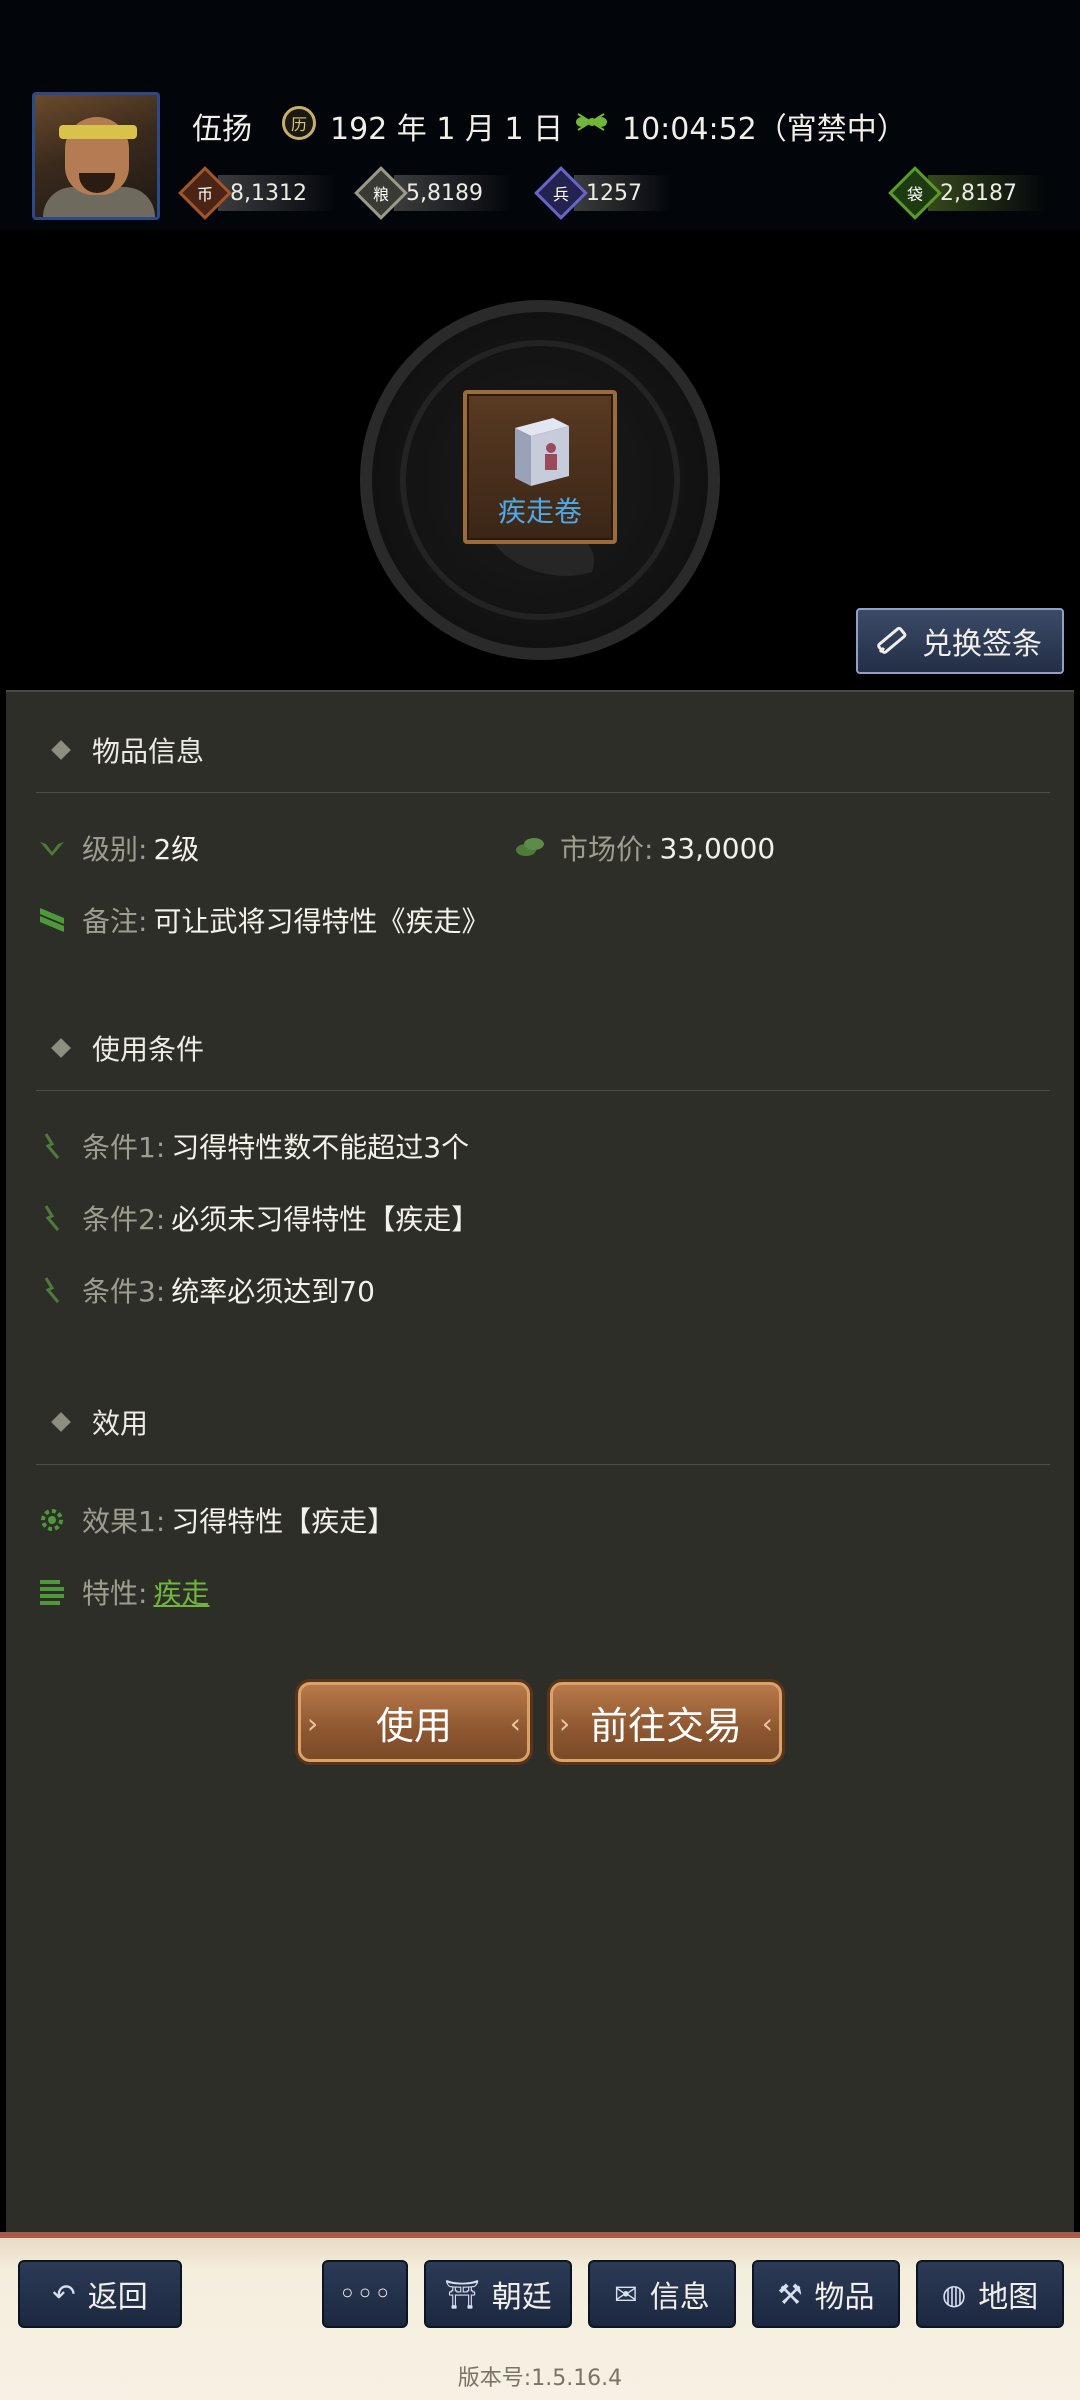 The width and height of the screenshot is (1080, 2400). What do you see at coordinates (262, 920) in the screenshot?
I see `note-row: 备注: 可让武将习得特性《疾走》` at bounding box center [262, 920].